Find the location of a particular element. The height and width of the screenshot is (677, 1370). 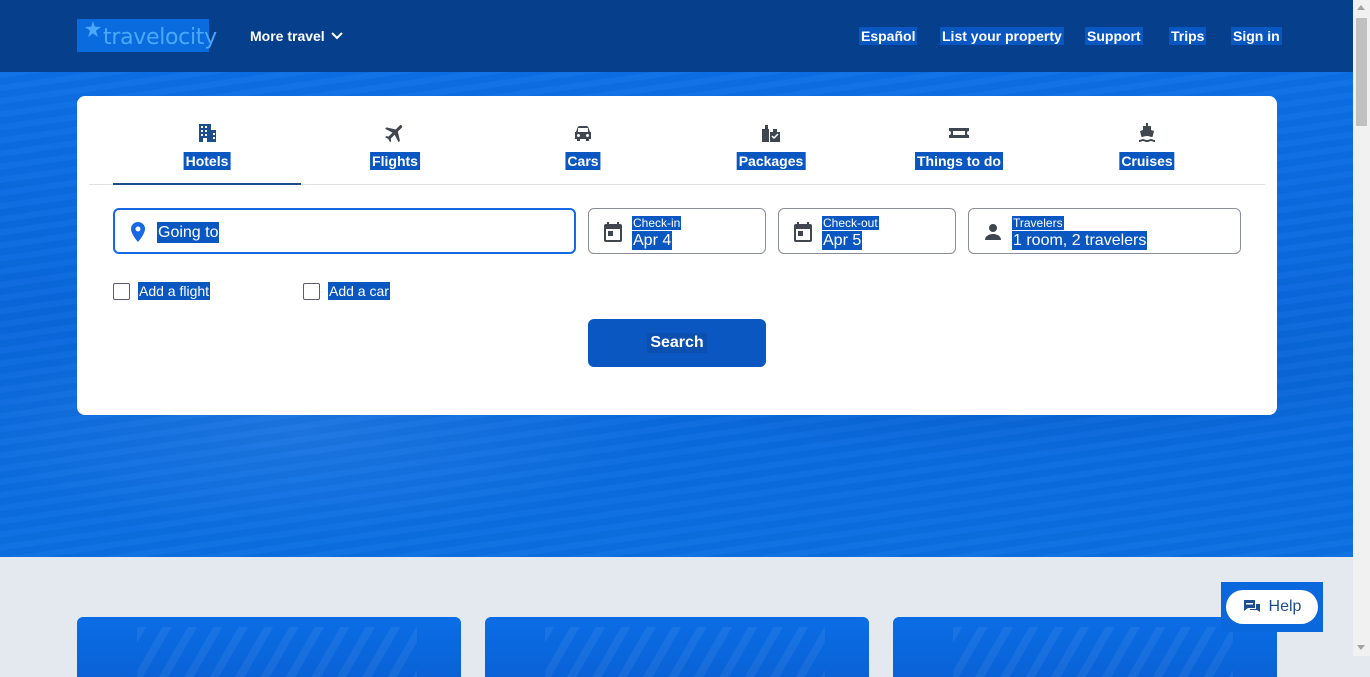

tab-packages: Packages is located at coordinates (771, 140).